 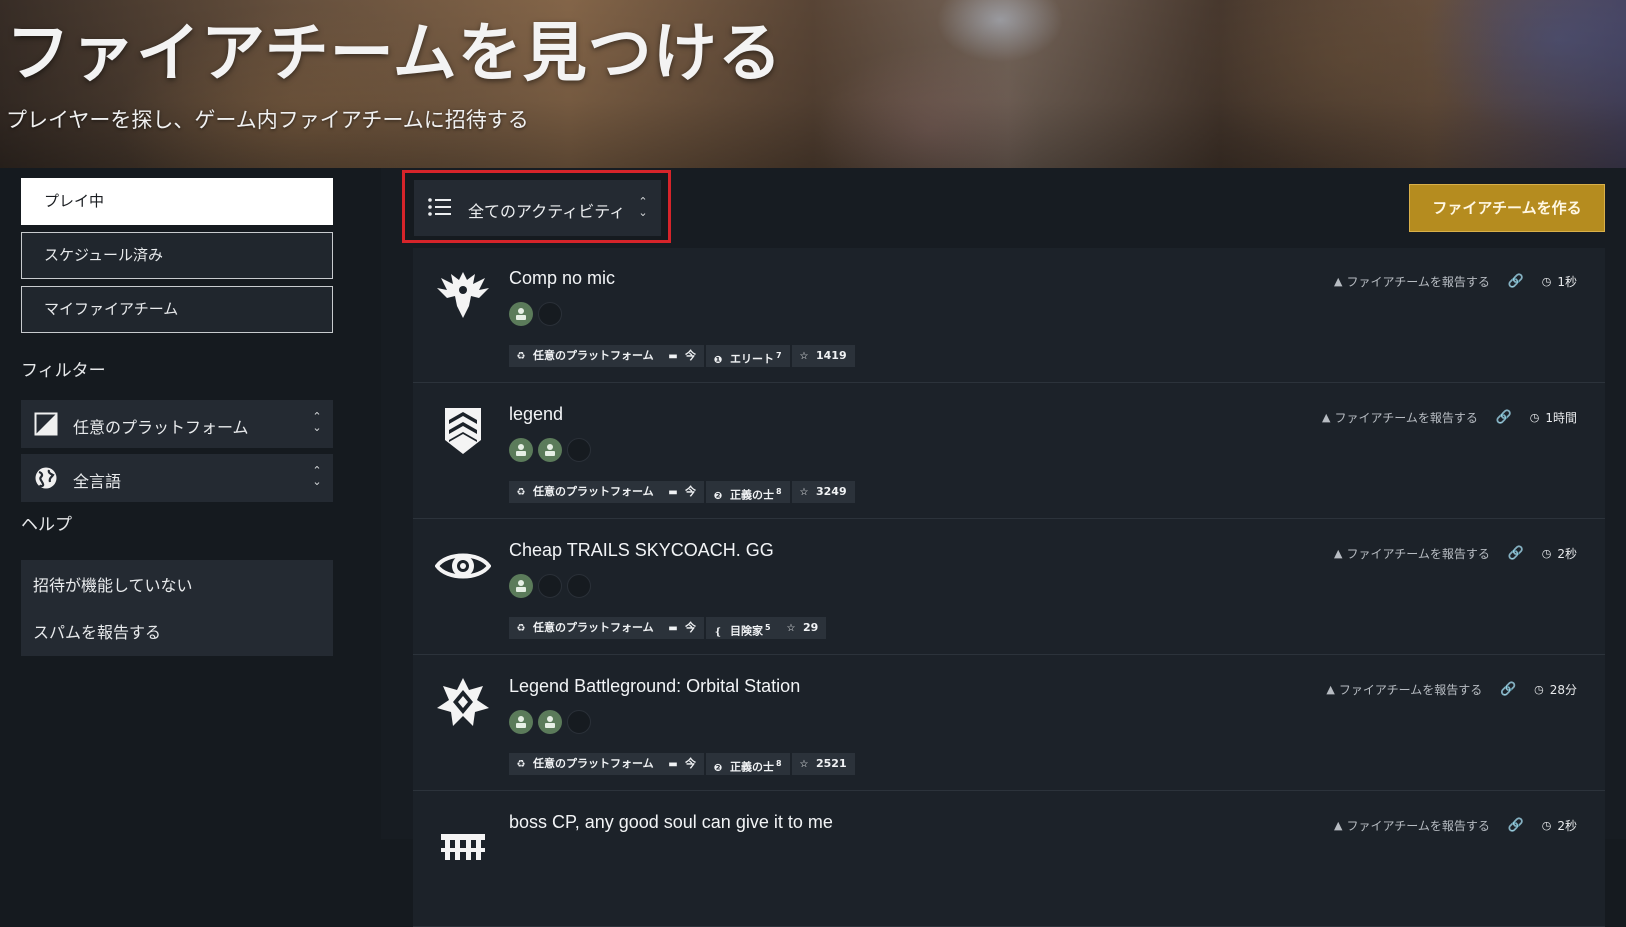 I want to click on grid-emblem, so click(x=463, y=847).